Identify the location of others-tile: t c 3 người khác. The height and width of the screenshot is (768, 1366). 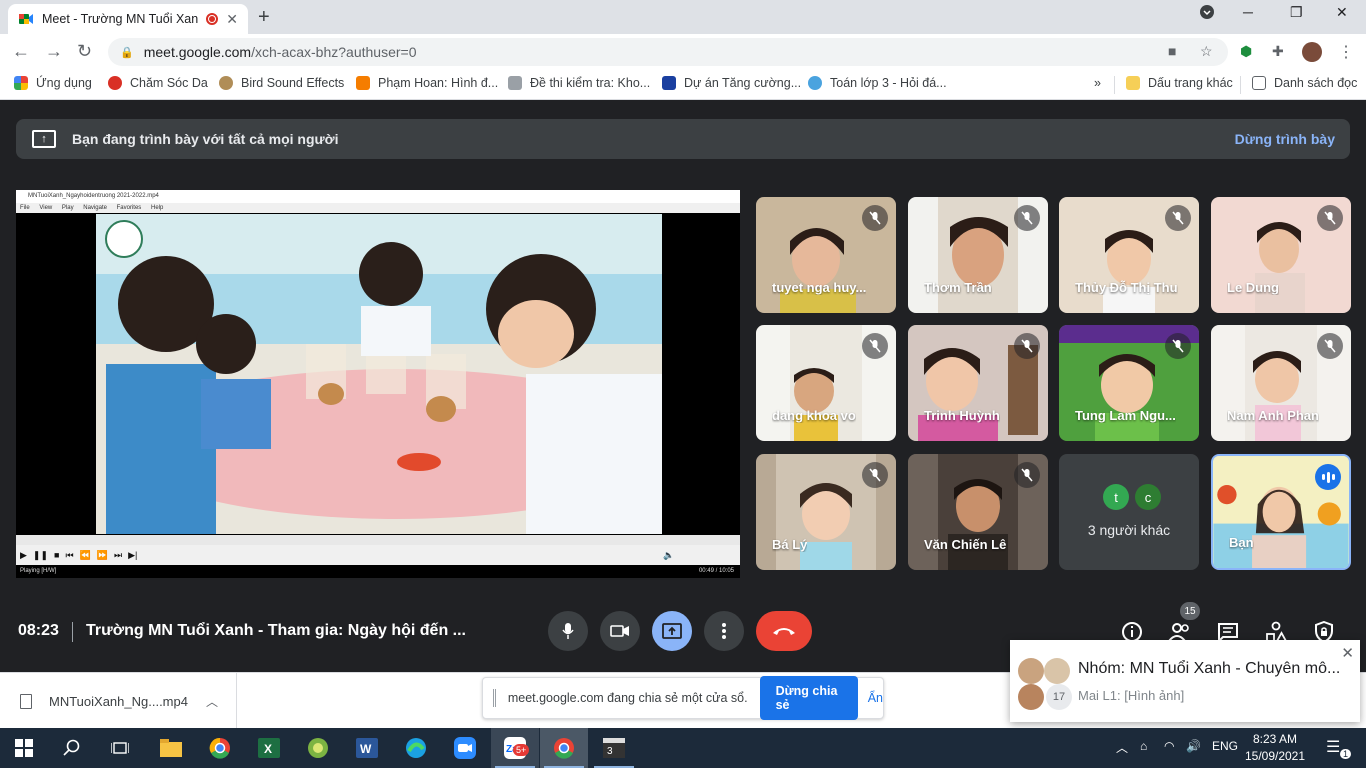
(1129, 512).